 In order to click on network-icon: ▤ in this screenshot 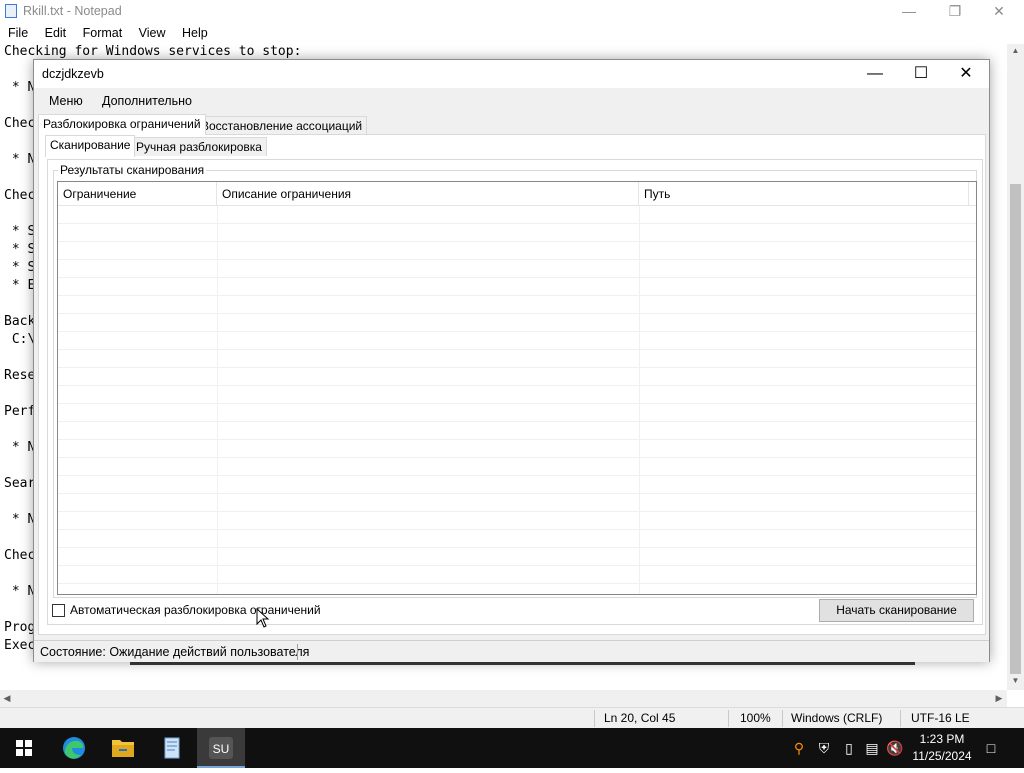, I will do `click(872, 748)`.